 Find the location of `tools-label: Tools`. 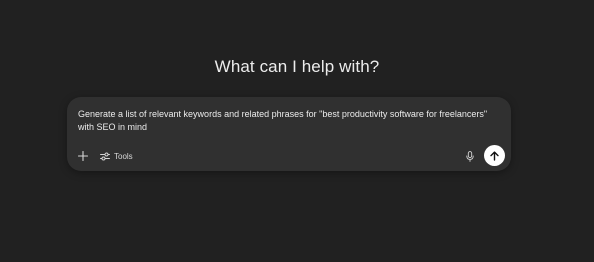

tools-label: Tools is located at coordinates (123, 156).